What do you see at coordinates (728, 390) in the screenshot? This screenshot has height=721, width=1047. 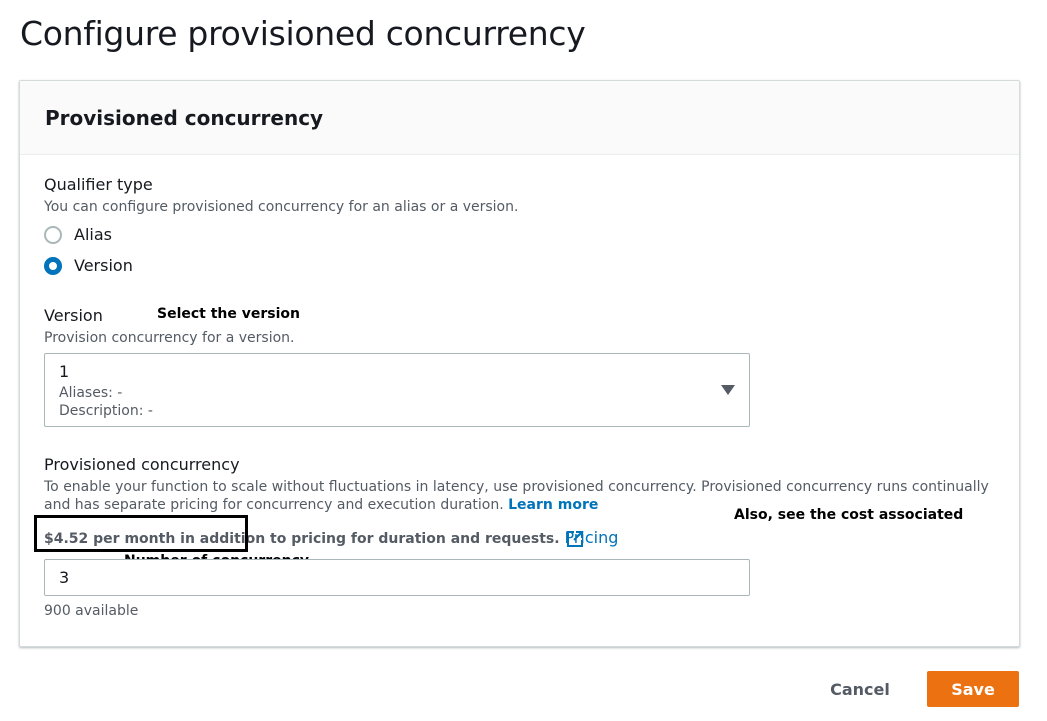 I see `chevron-down-icon` at bounding box center [728, 390].